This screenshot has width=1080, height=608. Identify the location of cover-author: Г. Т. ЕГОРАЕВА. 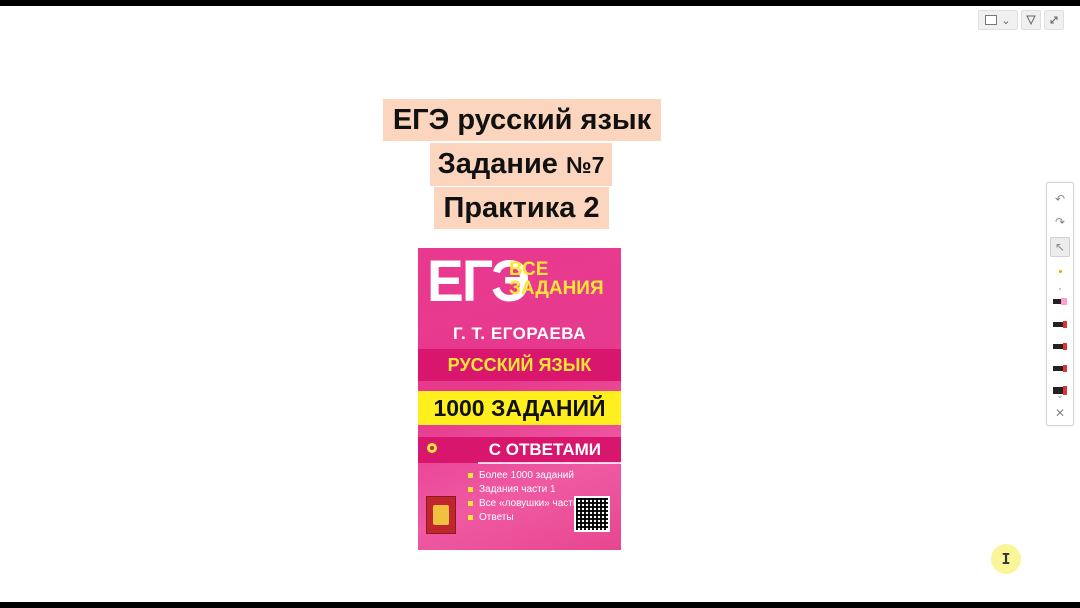
(519, 333).